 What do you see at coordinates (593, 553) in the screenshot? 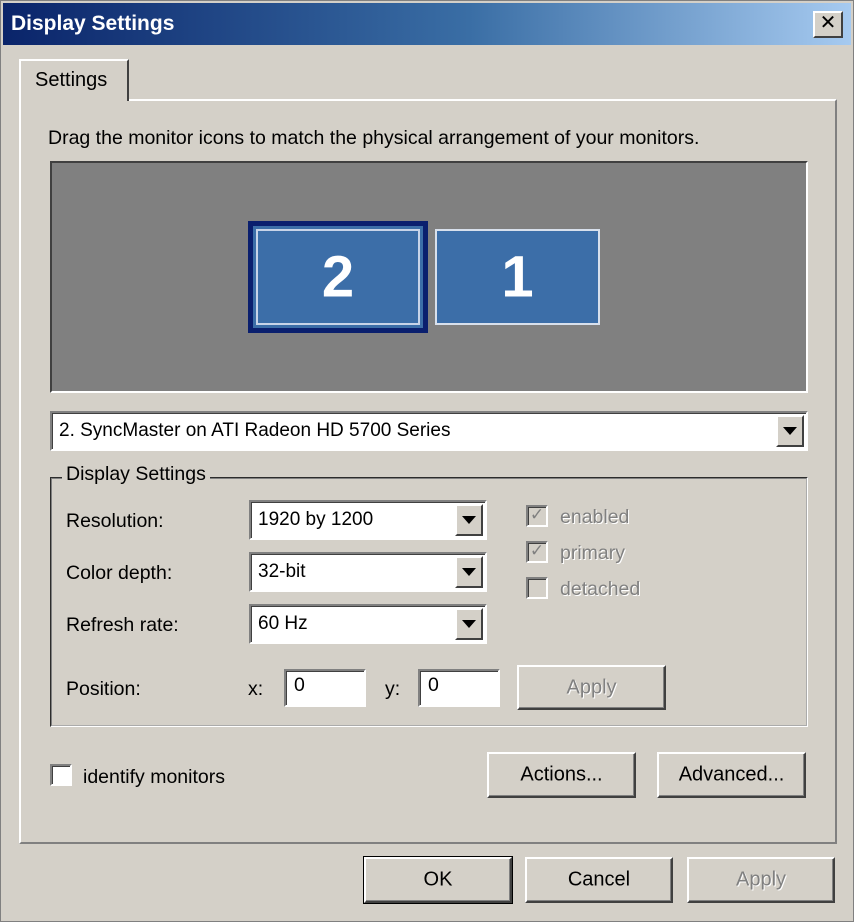
I see `primary-label: primary` at bounding box center [593, 553].